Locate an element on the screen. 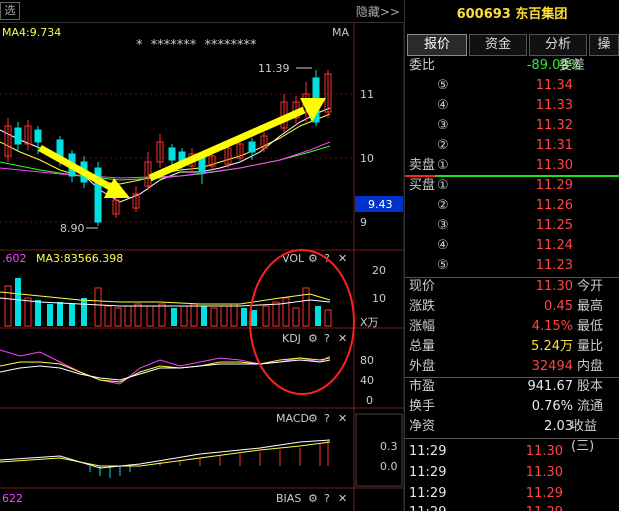  tab-quote: 报价 is located at coordinates (437, 45).